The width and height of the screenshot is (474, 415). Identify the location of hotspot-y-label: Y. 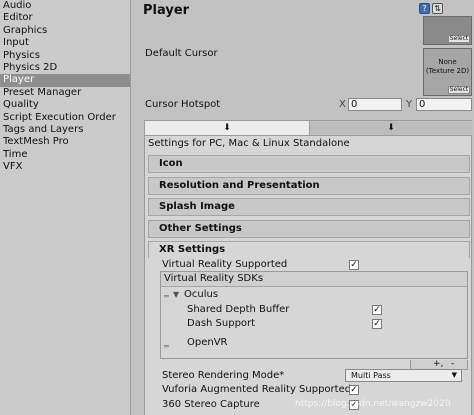
(409, 104).